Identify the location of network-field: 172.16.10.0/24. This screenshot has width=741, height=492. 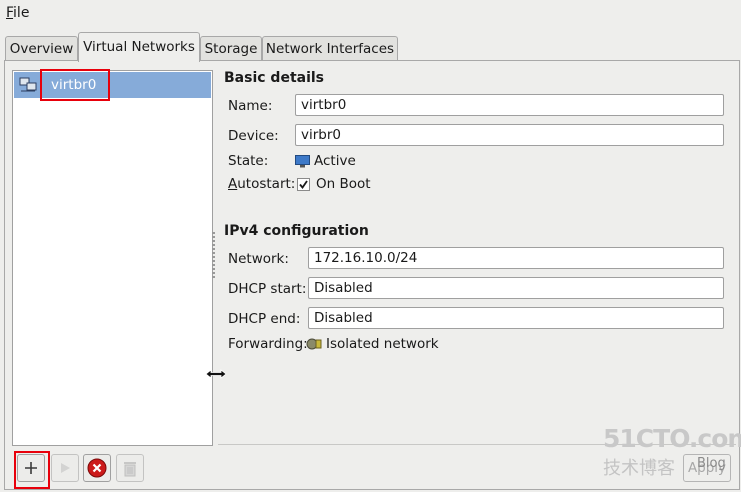
(516, 258).